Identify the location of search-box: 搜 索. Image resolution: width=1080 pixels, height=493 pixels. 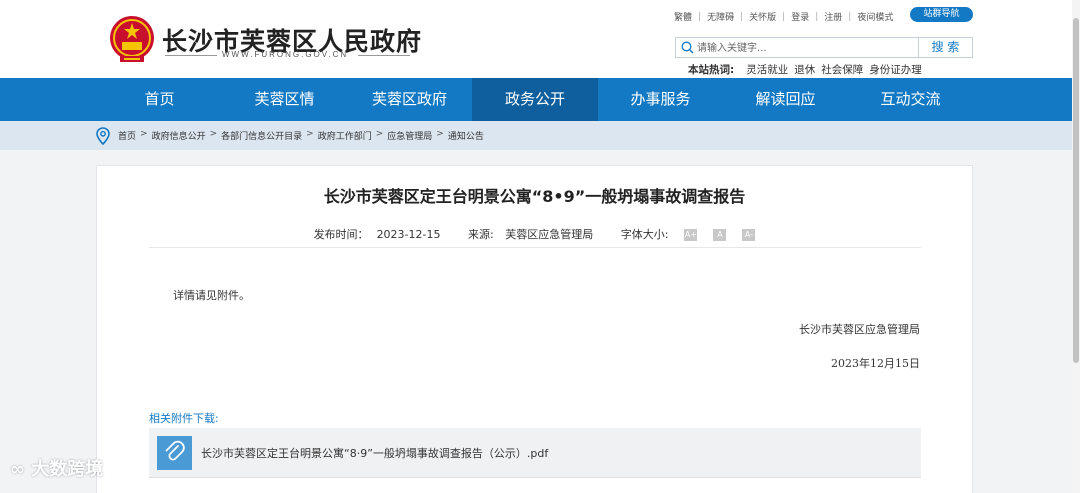
(824, 47).